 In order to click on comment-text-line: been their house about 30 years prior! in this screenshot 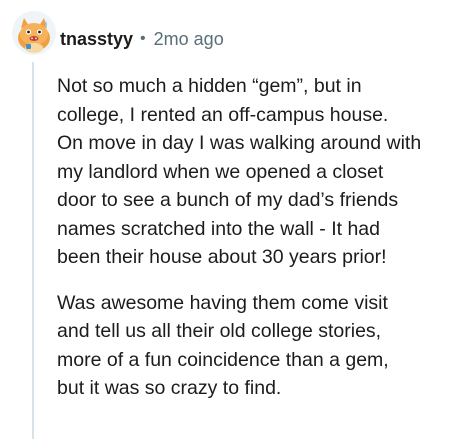, I will do `click(222, 257)`.